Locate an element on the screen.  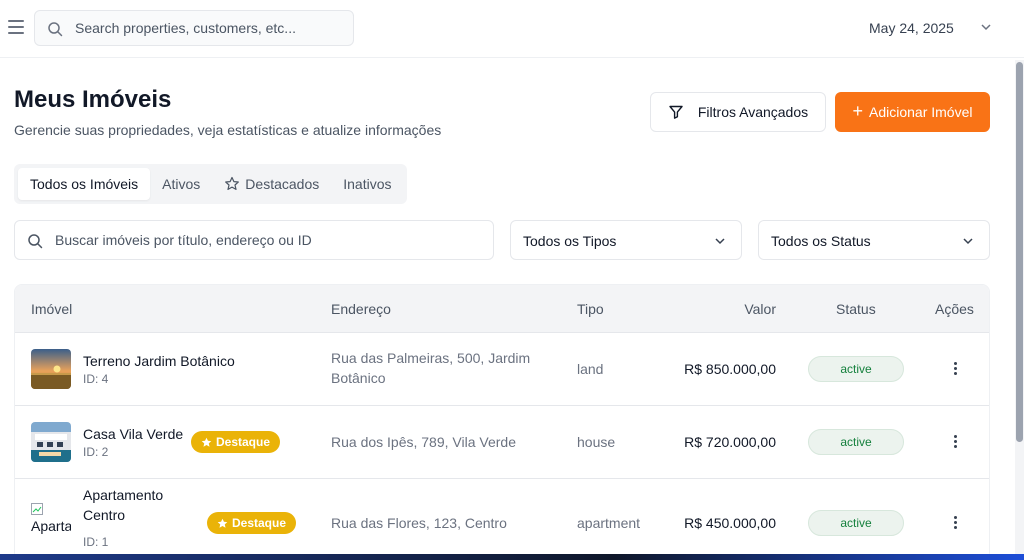
page-scrollbar is located at coordinates (1019, 310).